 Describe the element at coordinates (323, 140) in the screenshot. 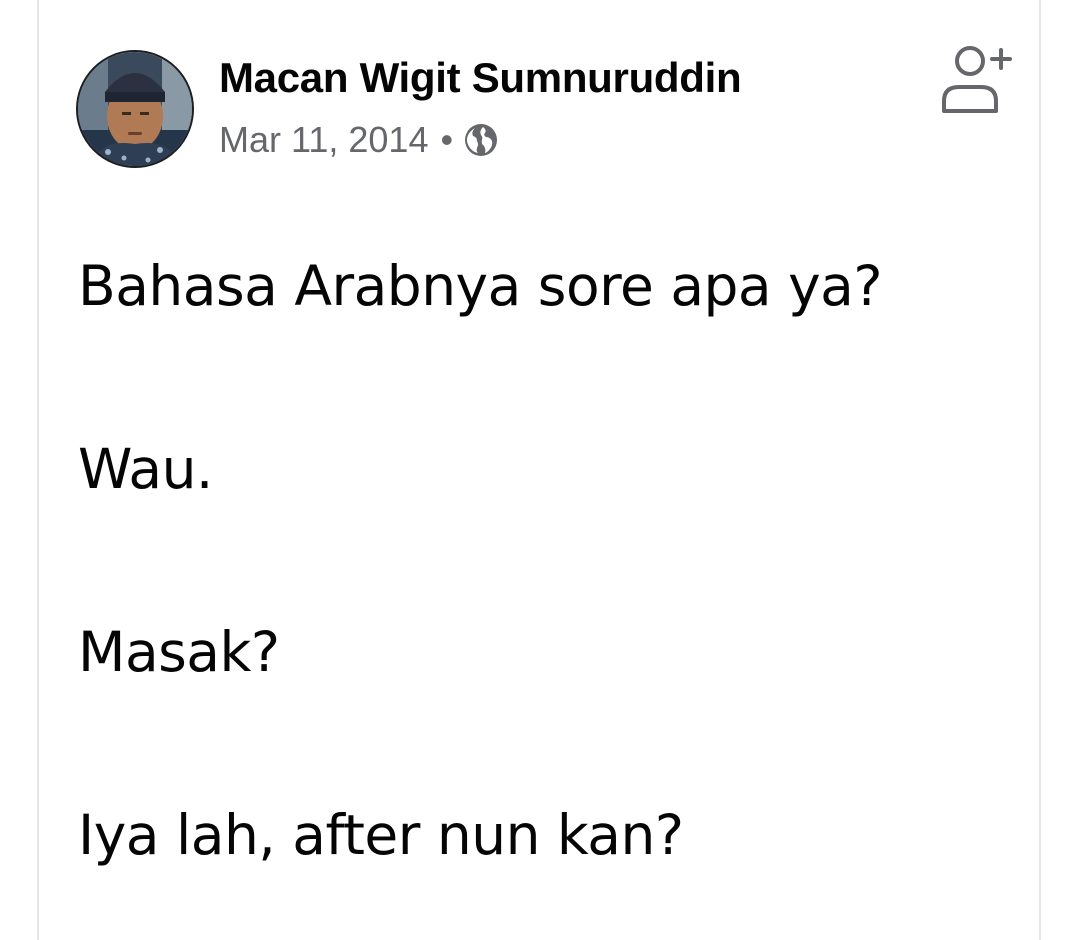

I see `post-date: Mar 11, 2014` at that location.